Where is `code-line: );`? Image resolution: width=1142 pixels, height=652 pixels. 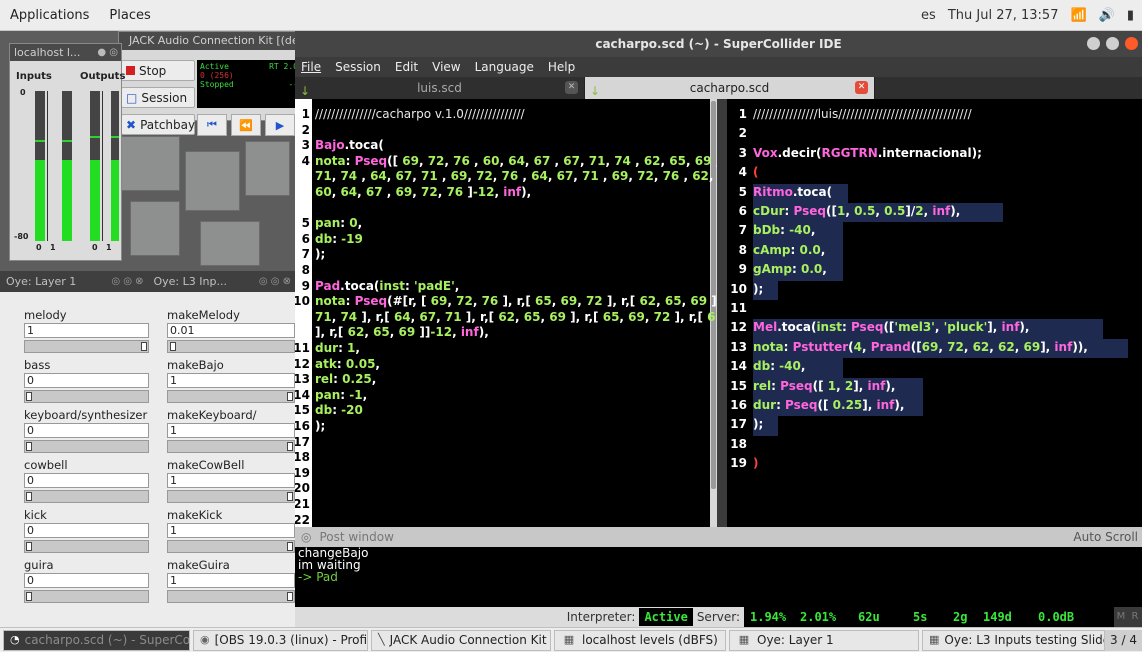
code-line: ); is located at coordinates (320, 254).